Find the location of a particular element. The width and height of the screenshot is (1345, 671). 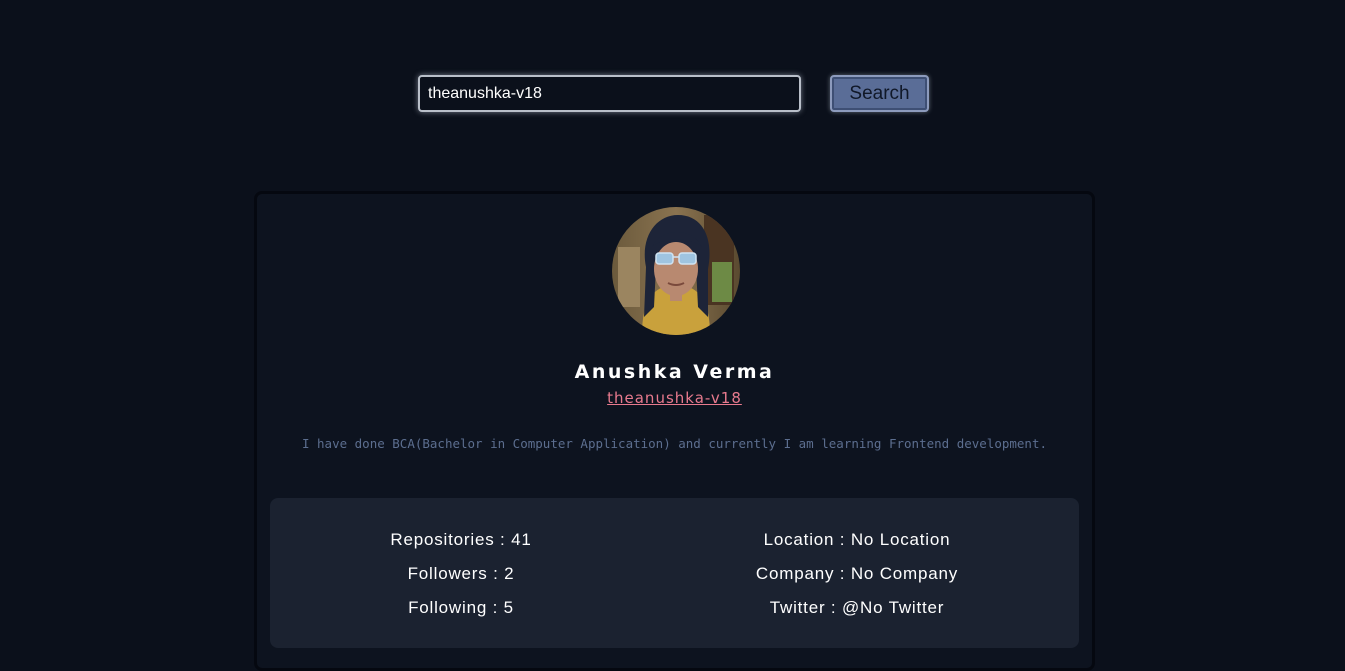

stat-location: Location : No Location is located at coordinates (857, 539).